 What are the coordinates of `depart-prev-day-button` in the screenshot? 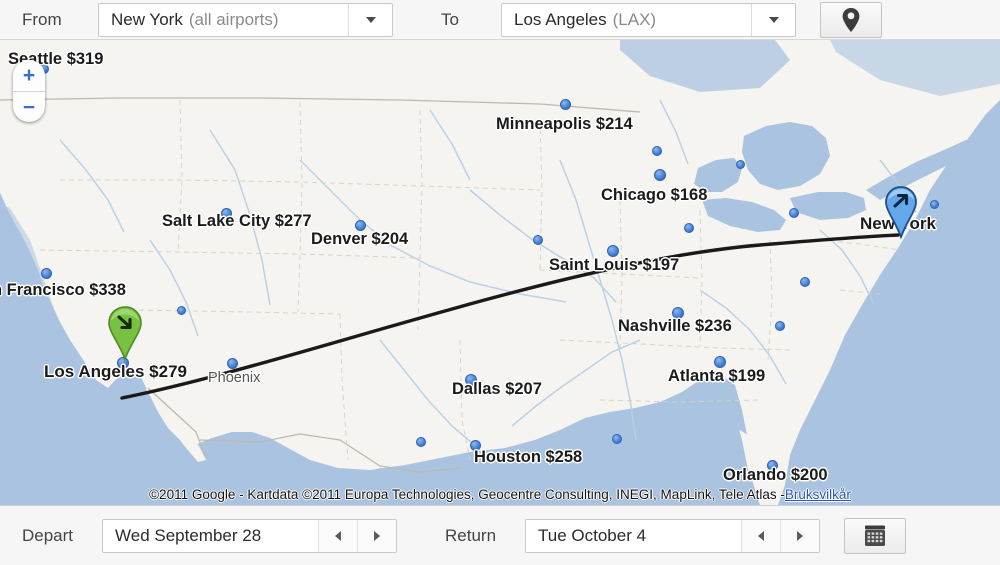 It's located at (338, 535).